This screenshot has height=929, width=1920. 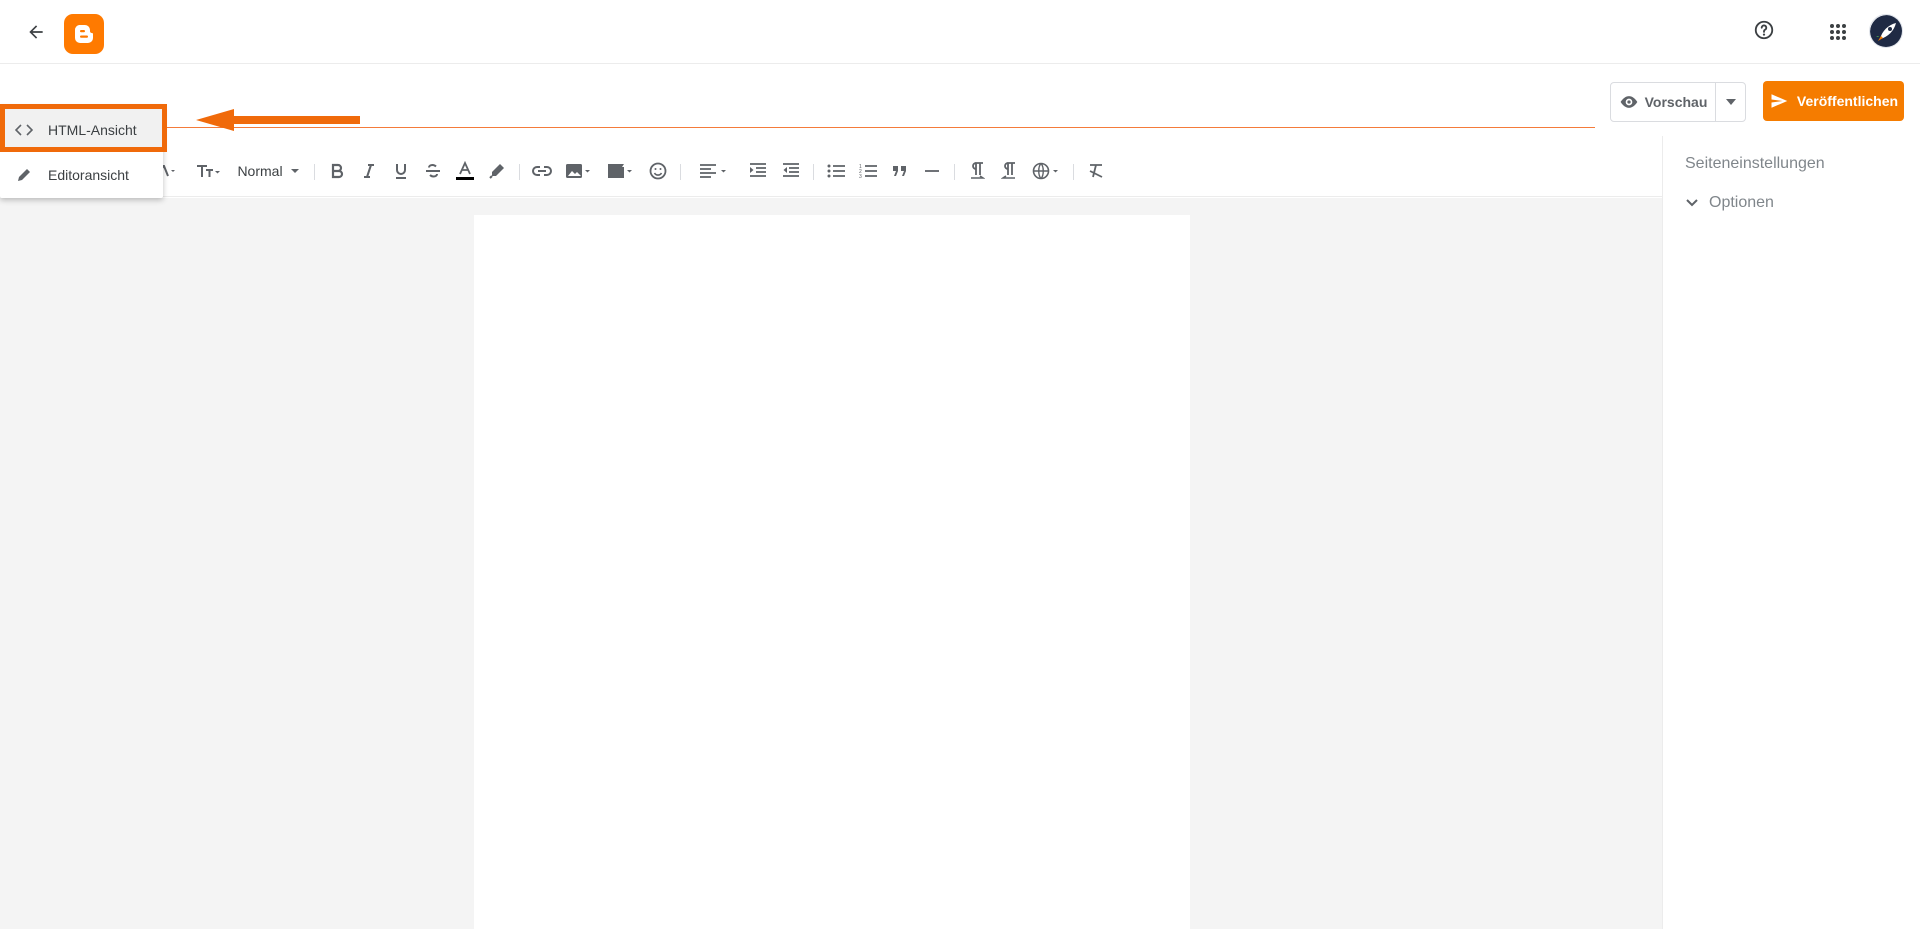 I want to click on emoji-button, so click(x=658, y=171).